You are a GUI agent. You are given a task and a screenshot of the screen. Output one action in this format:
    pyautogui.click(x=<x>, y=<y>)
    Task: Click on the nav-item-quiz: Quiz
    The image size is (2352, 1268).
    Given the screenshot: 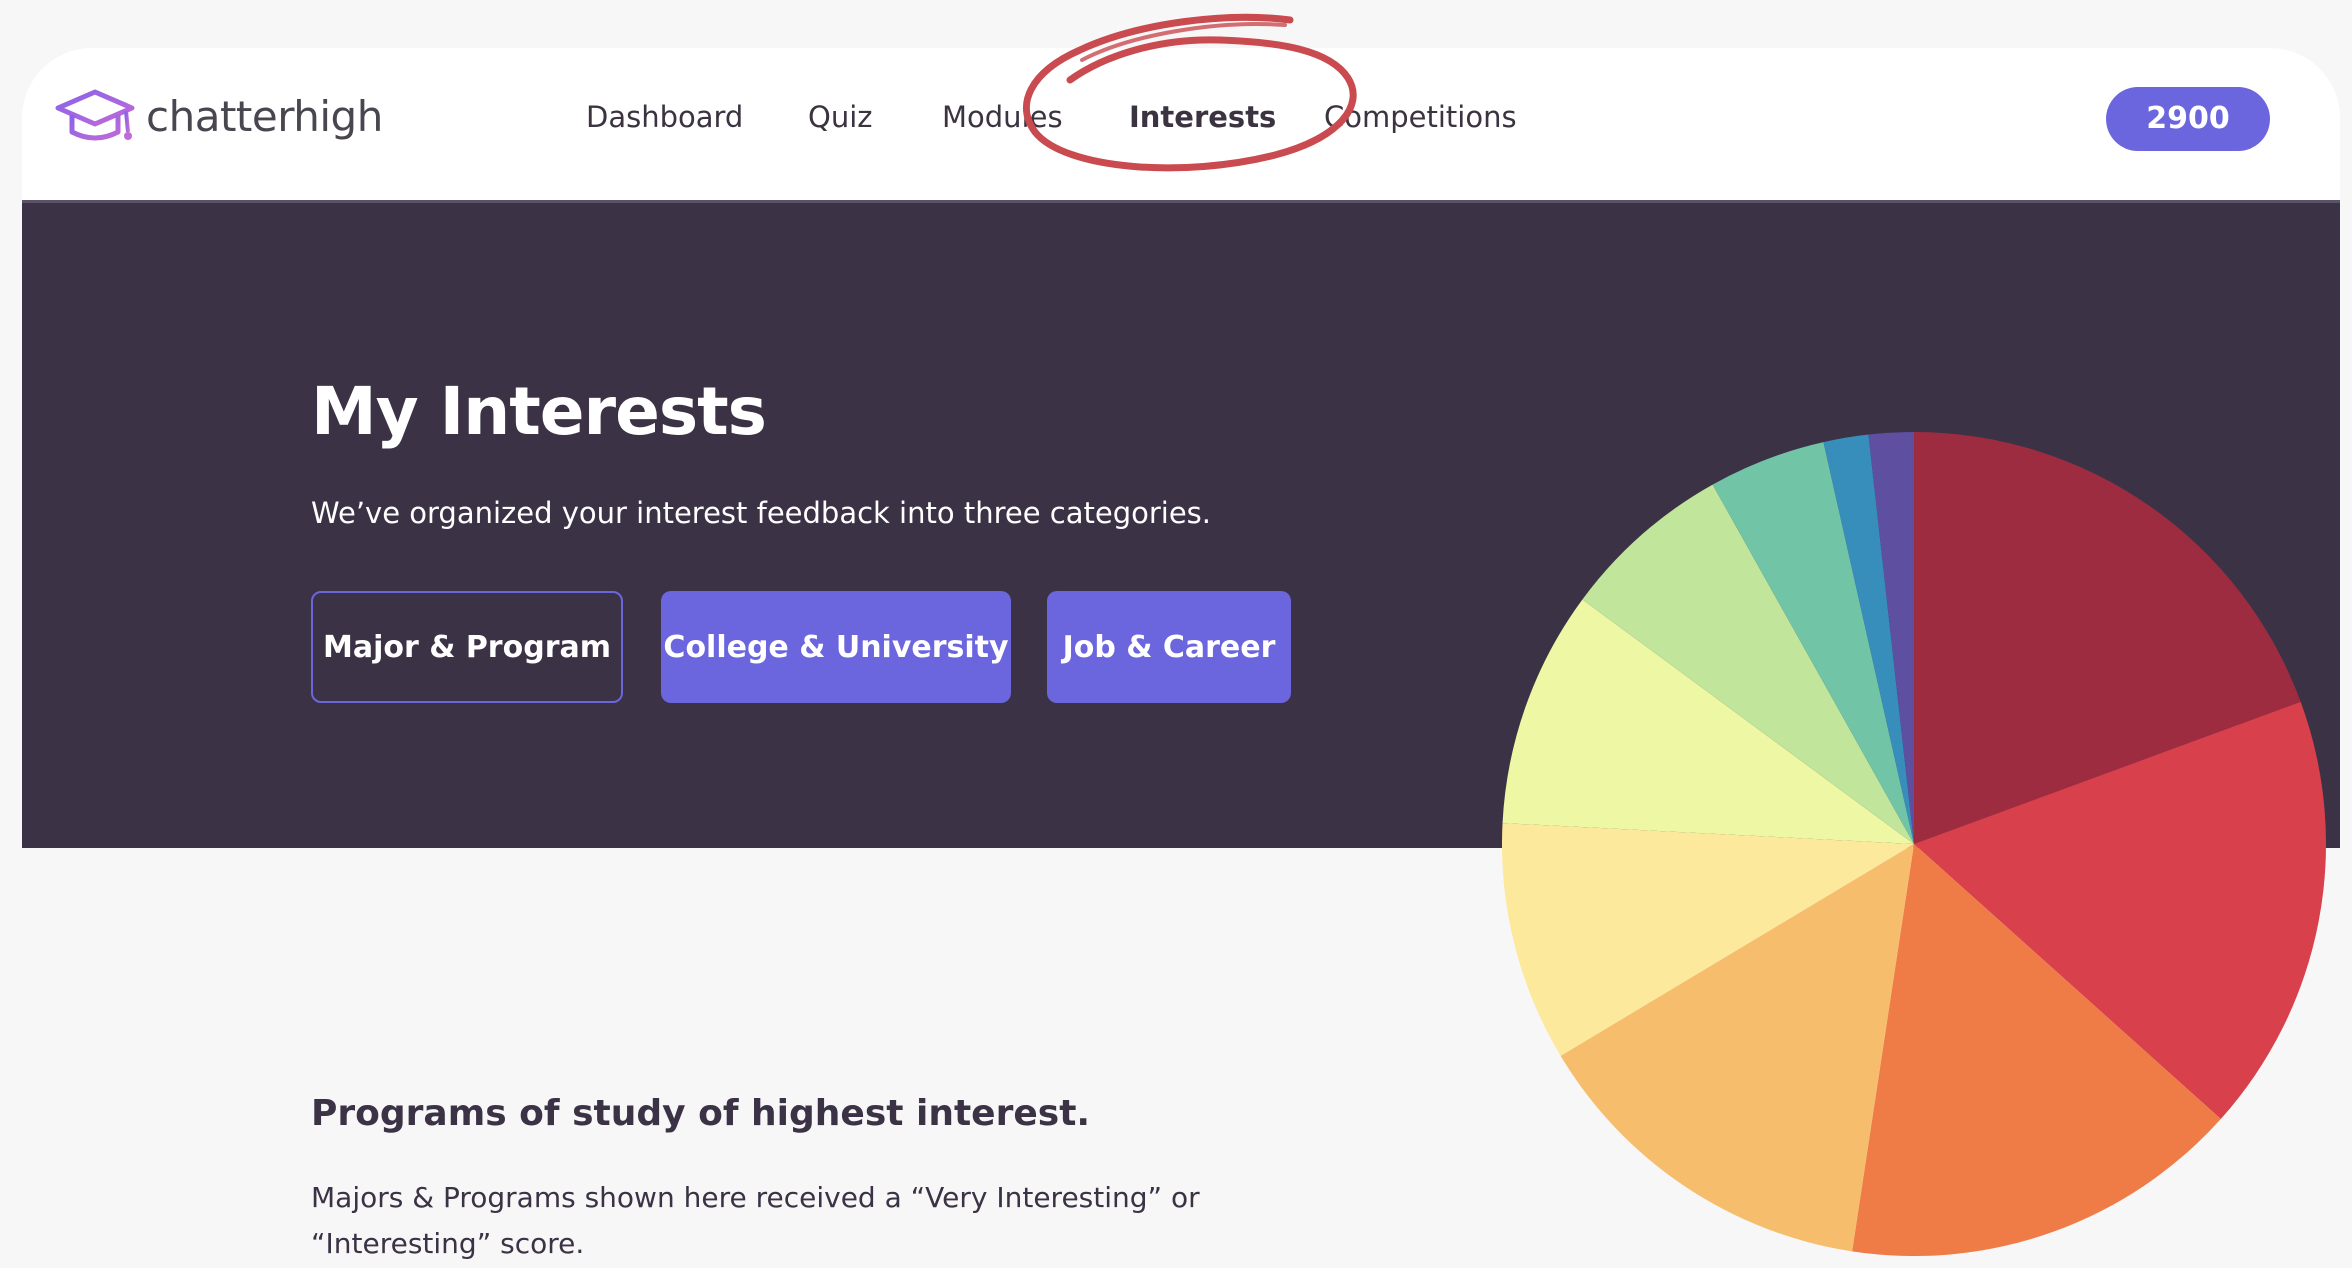 What is the action you would take?
    pyautogui.click(x=840, y=117)
    